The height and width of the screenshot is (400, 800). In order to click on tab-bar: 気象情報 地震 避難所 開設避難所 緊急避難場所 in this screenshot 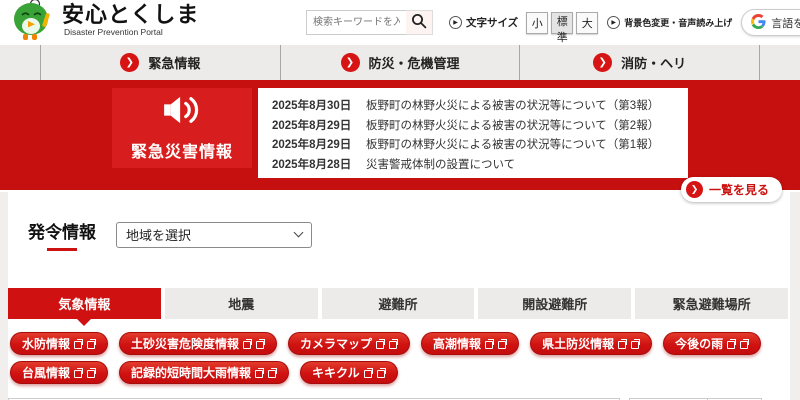, I will do `click(398, 307)`.